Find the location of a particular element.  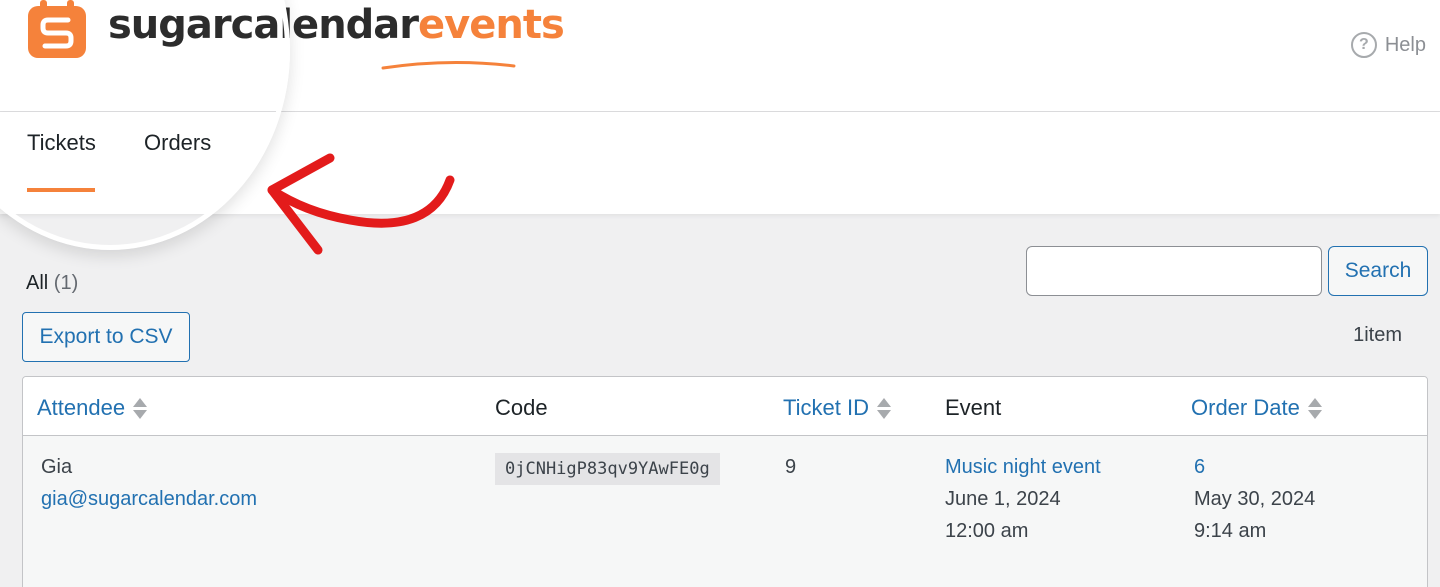

order-time: 9:14 am is located at coordinates (1230, 531).